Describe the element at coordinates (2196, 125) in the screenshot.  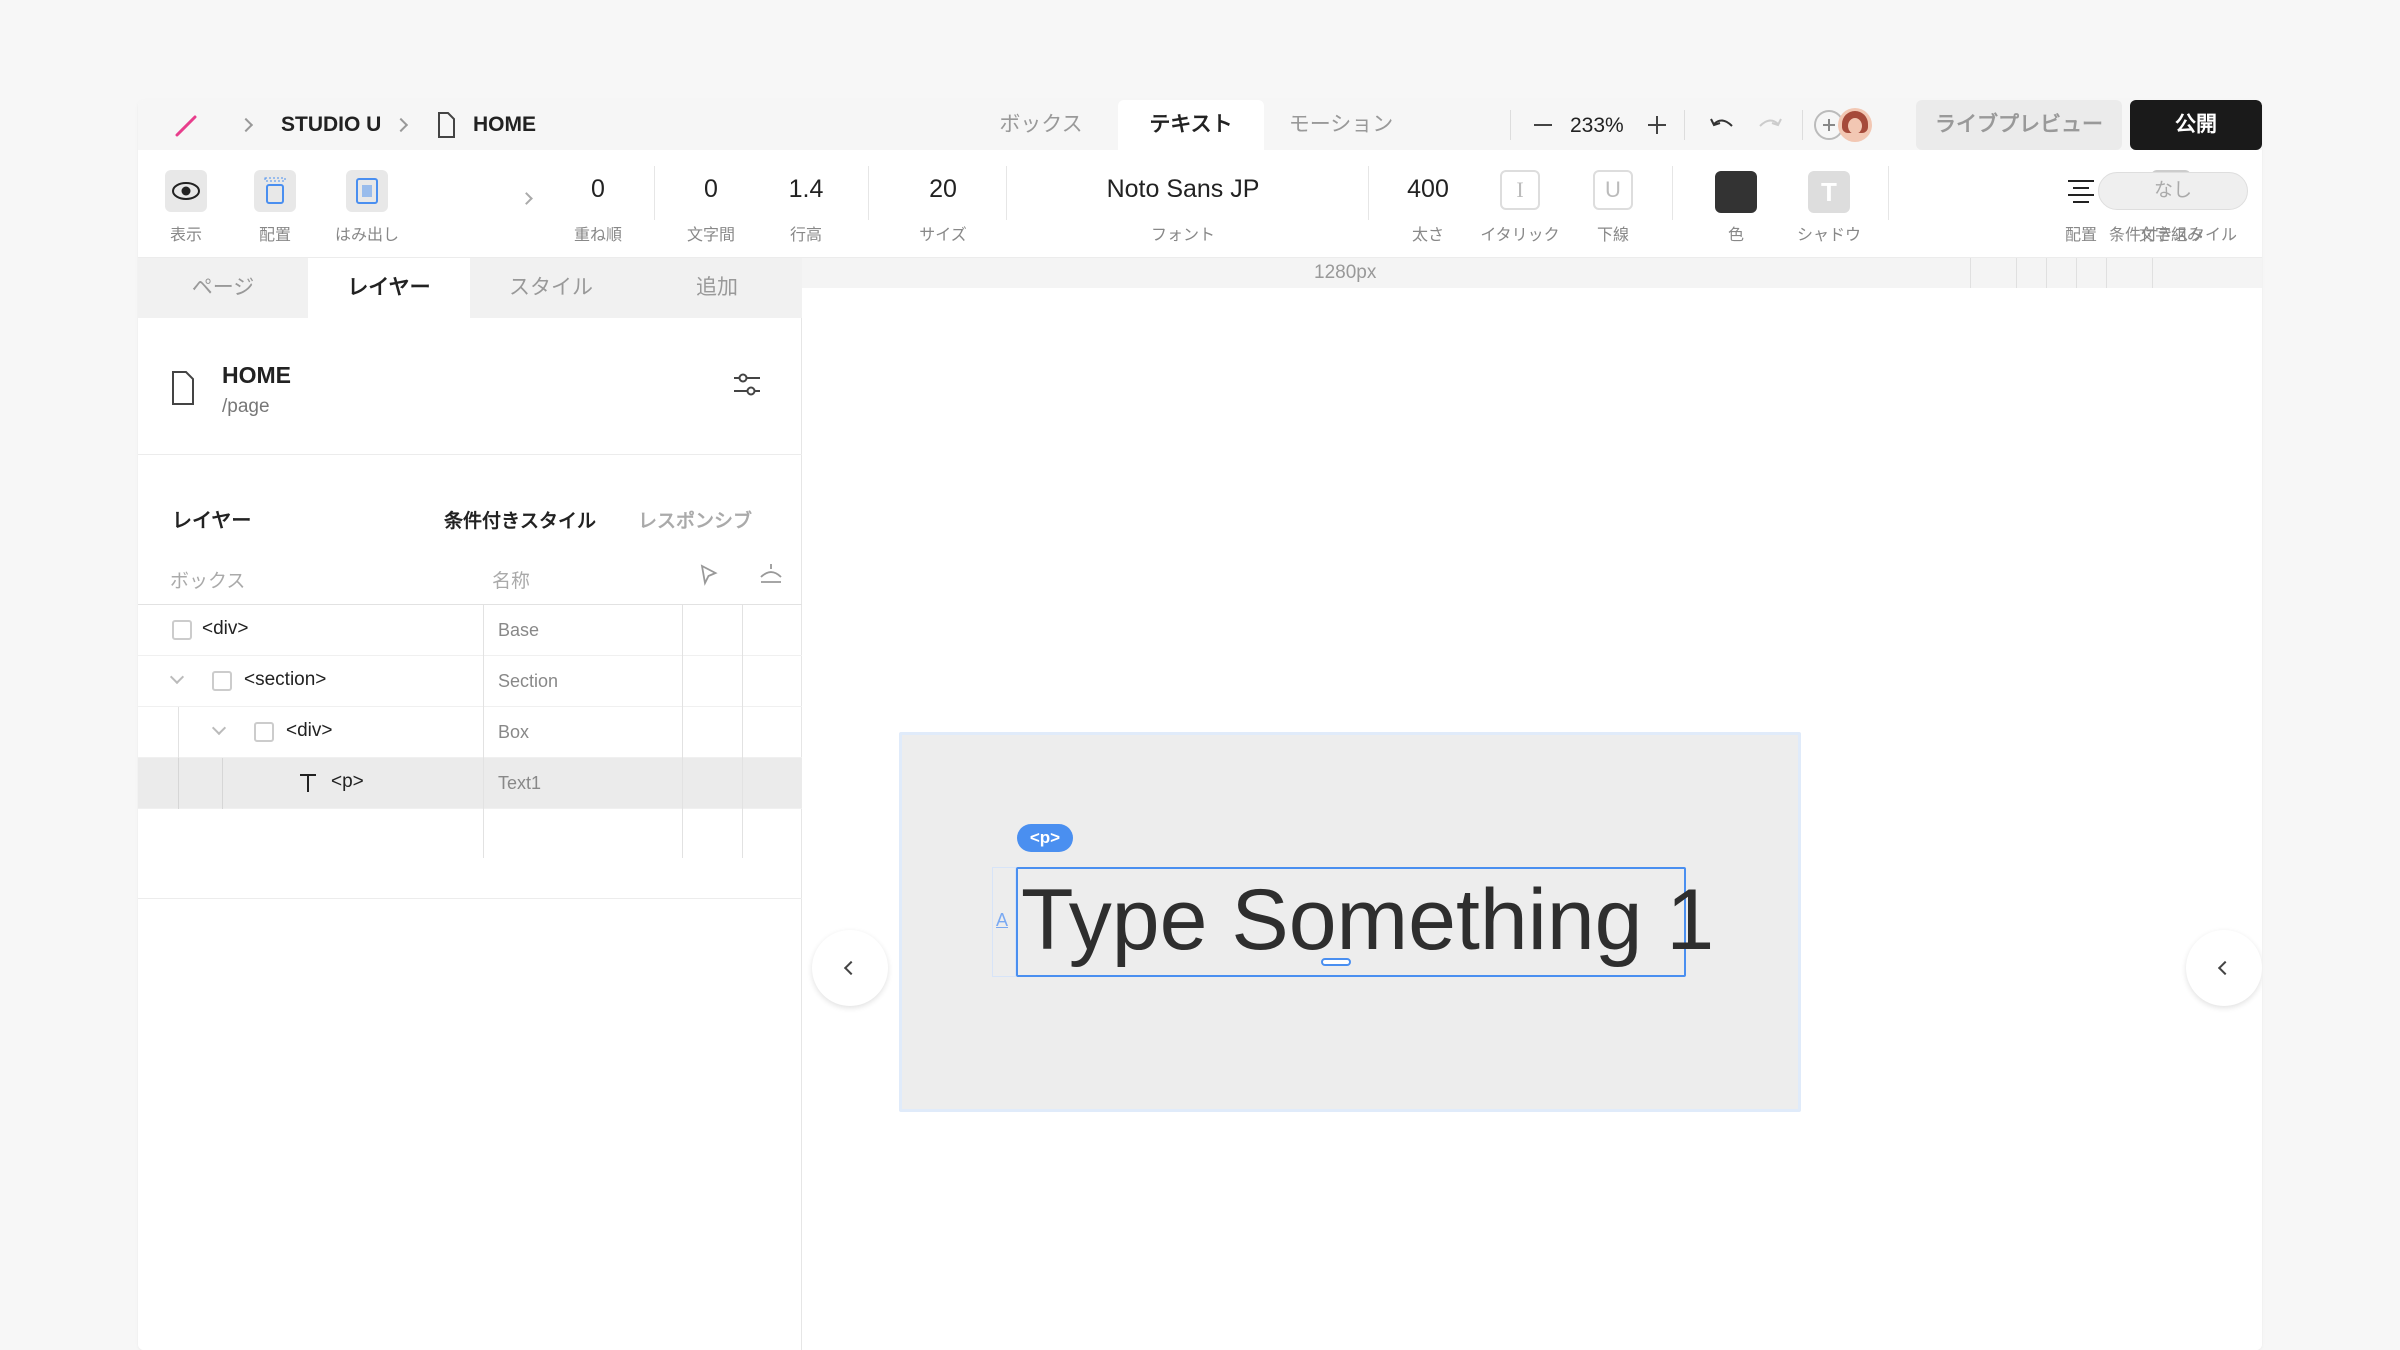
I see `publish-button: 公開` at that location.